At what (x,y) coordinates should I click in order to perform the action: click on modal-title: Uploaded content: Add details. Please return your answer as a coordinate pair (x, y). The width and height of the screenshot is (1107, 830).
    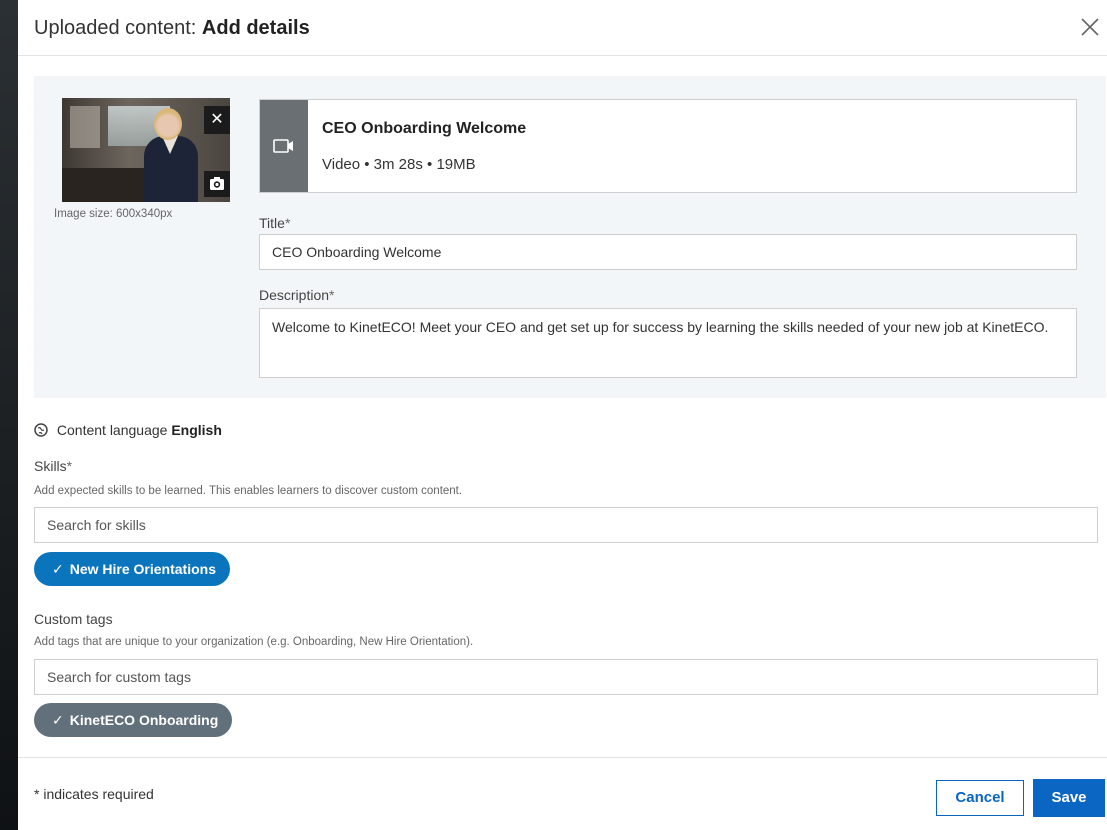
    Looking at the image, I should click on (172, 28).